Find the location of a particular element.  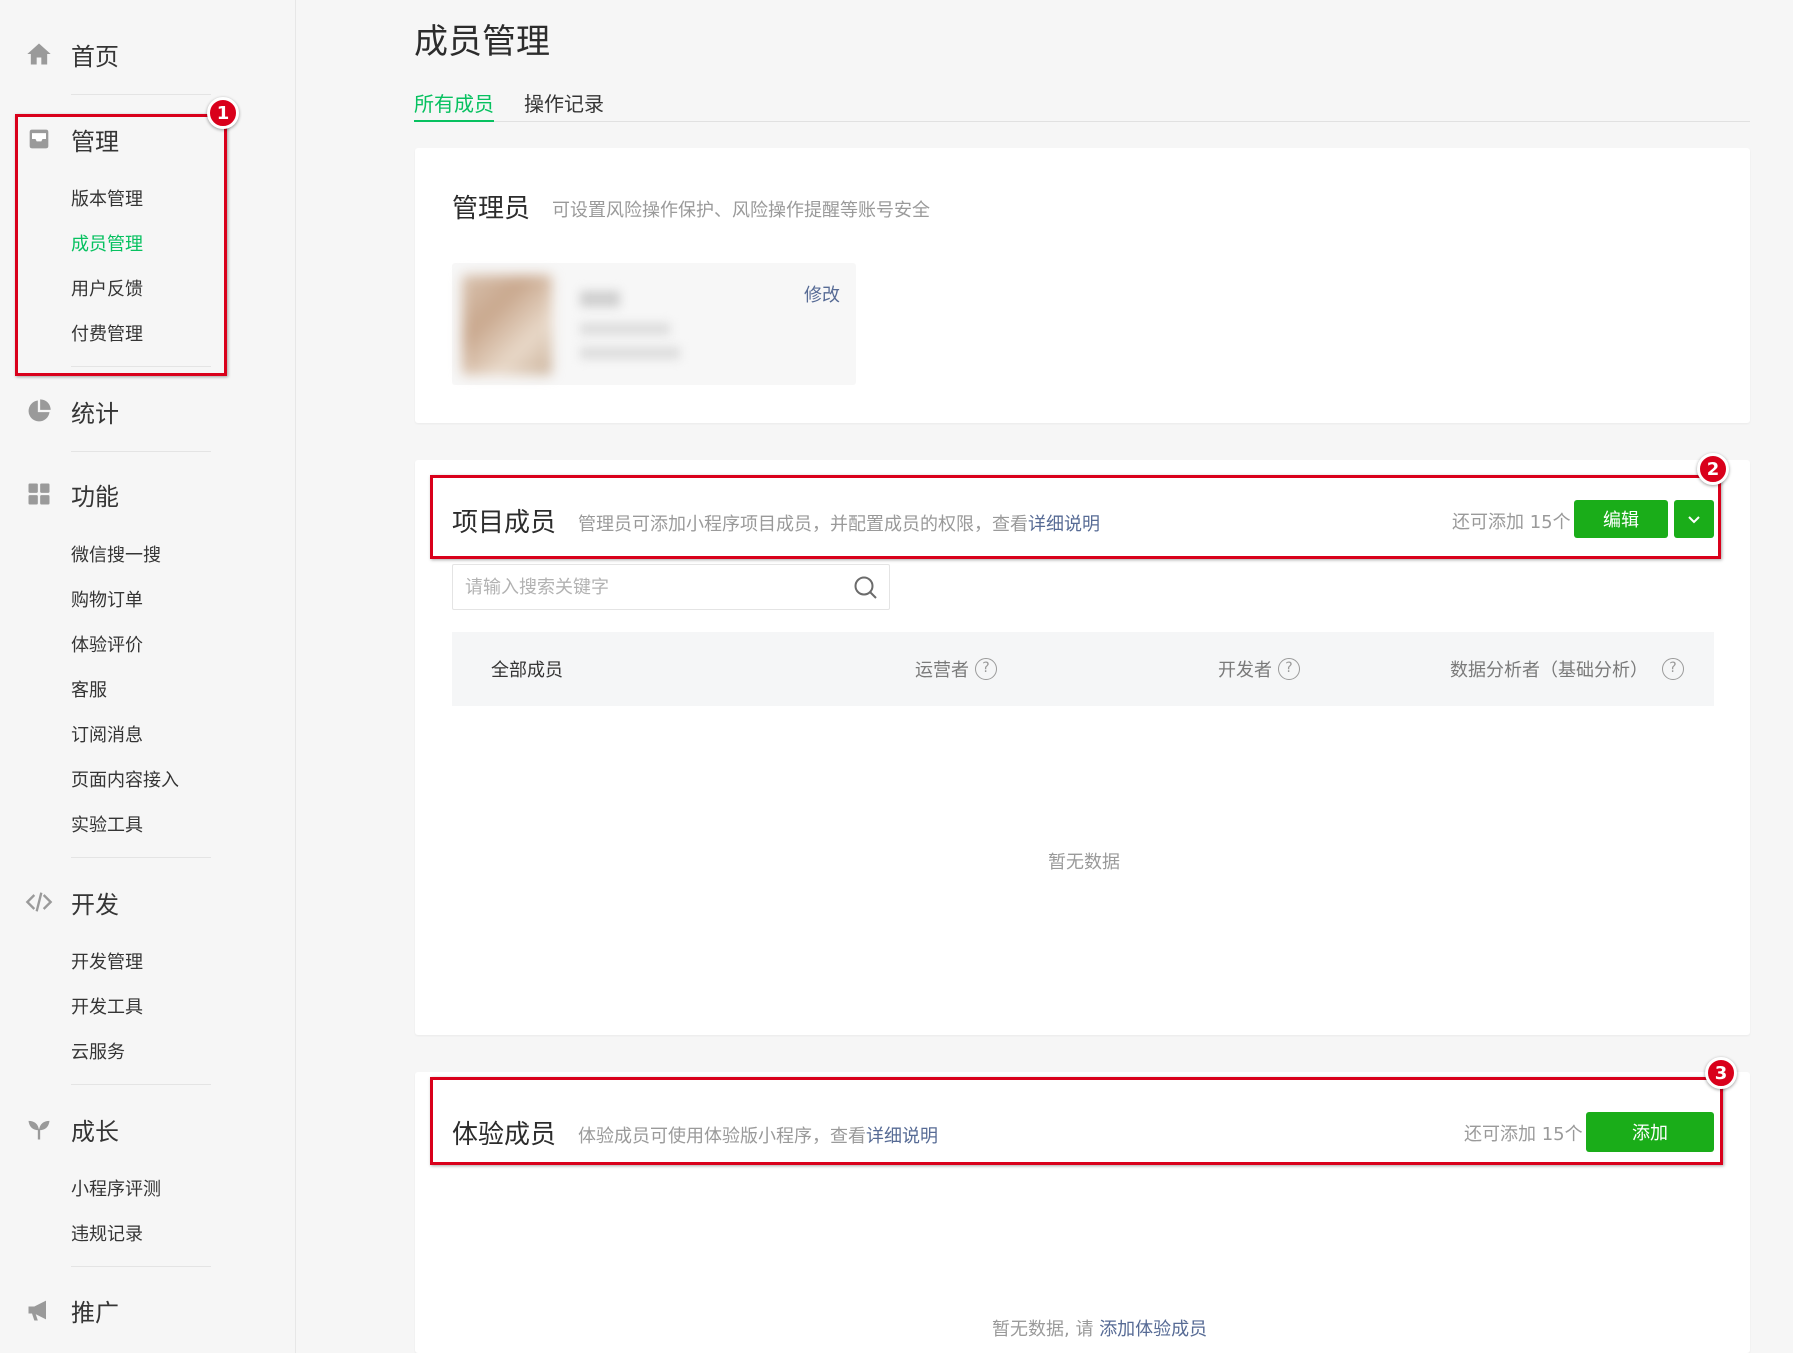

trial-empty-state: 暂无数据, 请 添加体验成员 is located at coordinates (1099, 1328).